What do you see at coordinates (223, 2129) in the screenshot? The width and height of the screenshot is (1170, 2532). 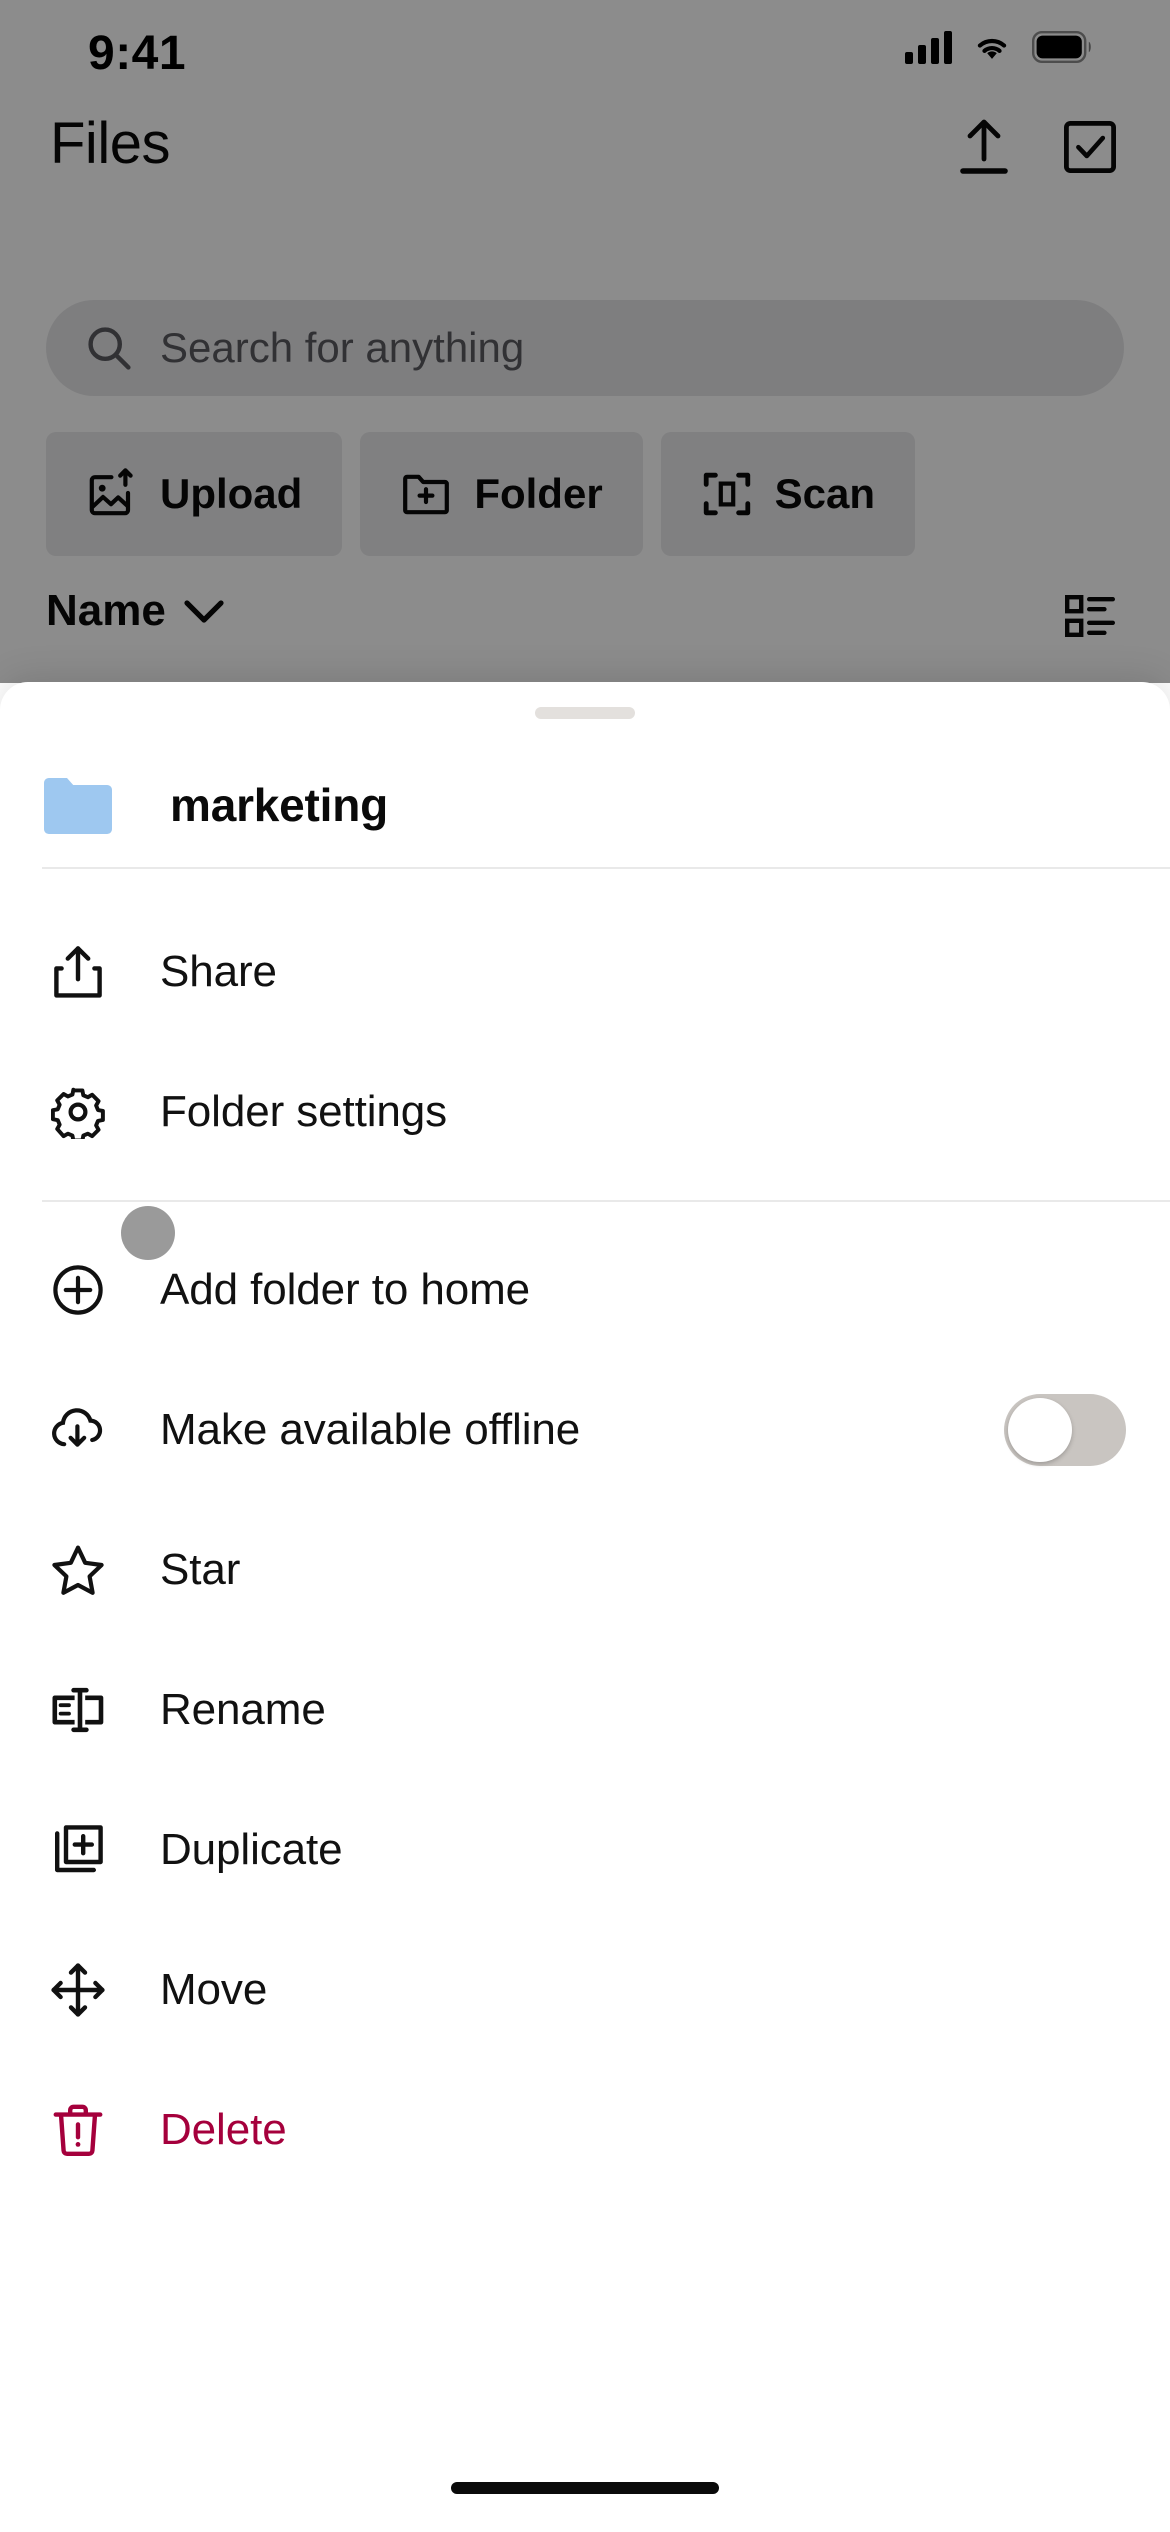 I see `menu-item-delete-label: Delete` at bounding box center [223, 2129].